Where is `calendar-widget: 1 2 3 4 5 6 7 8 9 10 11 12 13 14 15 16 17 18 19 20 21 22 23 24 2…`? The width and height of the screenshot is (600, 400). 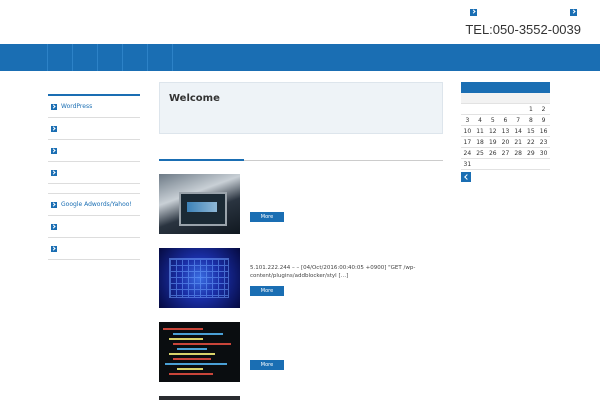
calendar-widget: 1 2 3 4 5 6 7 8 9 10 11 12 13 14 15 16 17 18 19 20 21 22 23 24 2… is located at coordinates (505, 132).